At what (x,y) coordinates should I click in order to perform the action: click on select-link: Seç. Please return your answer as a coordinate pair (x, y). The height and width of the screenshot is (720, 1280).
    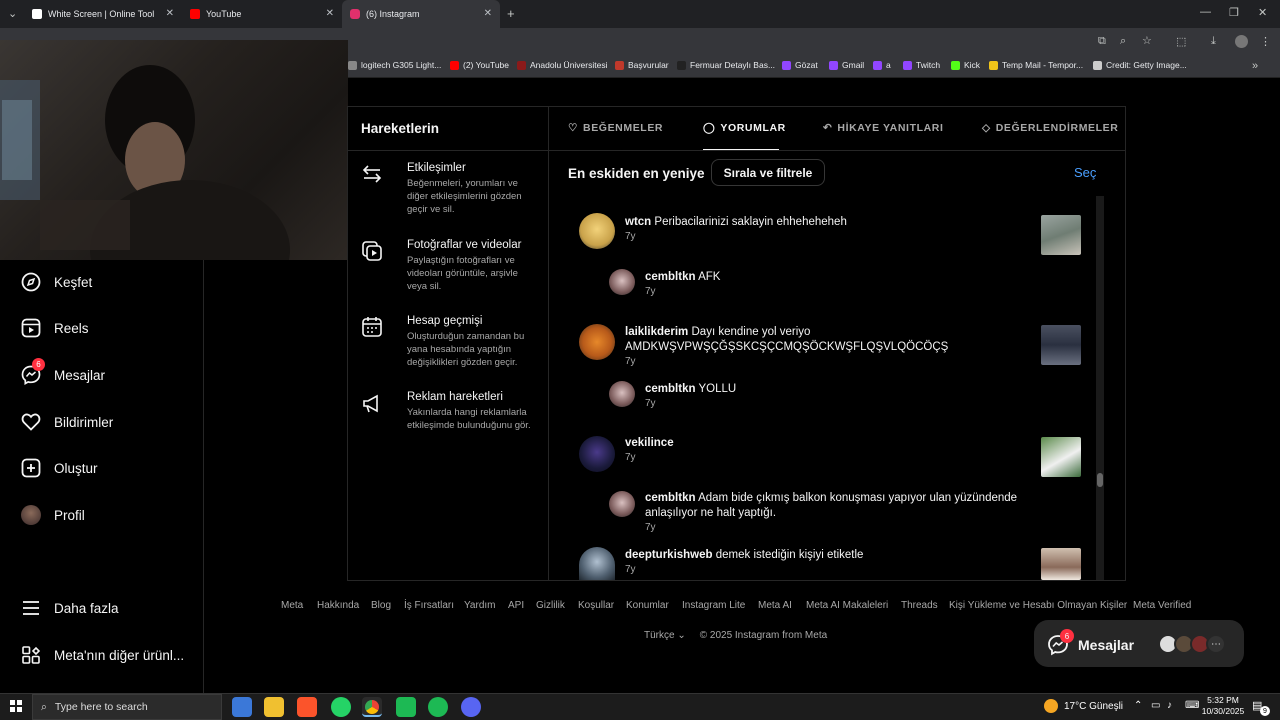
    Looking at the image, I should click on (1085, 172).